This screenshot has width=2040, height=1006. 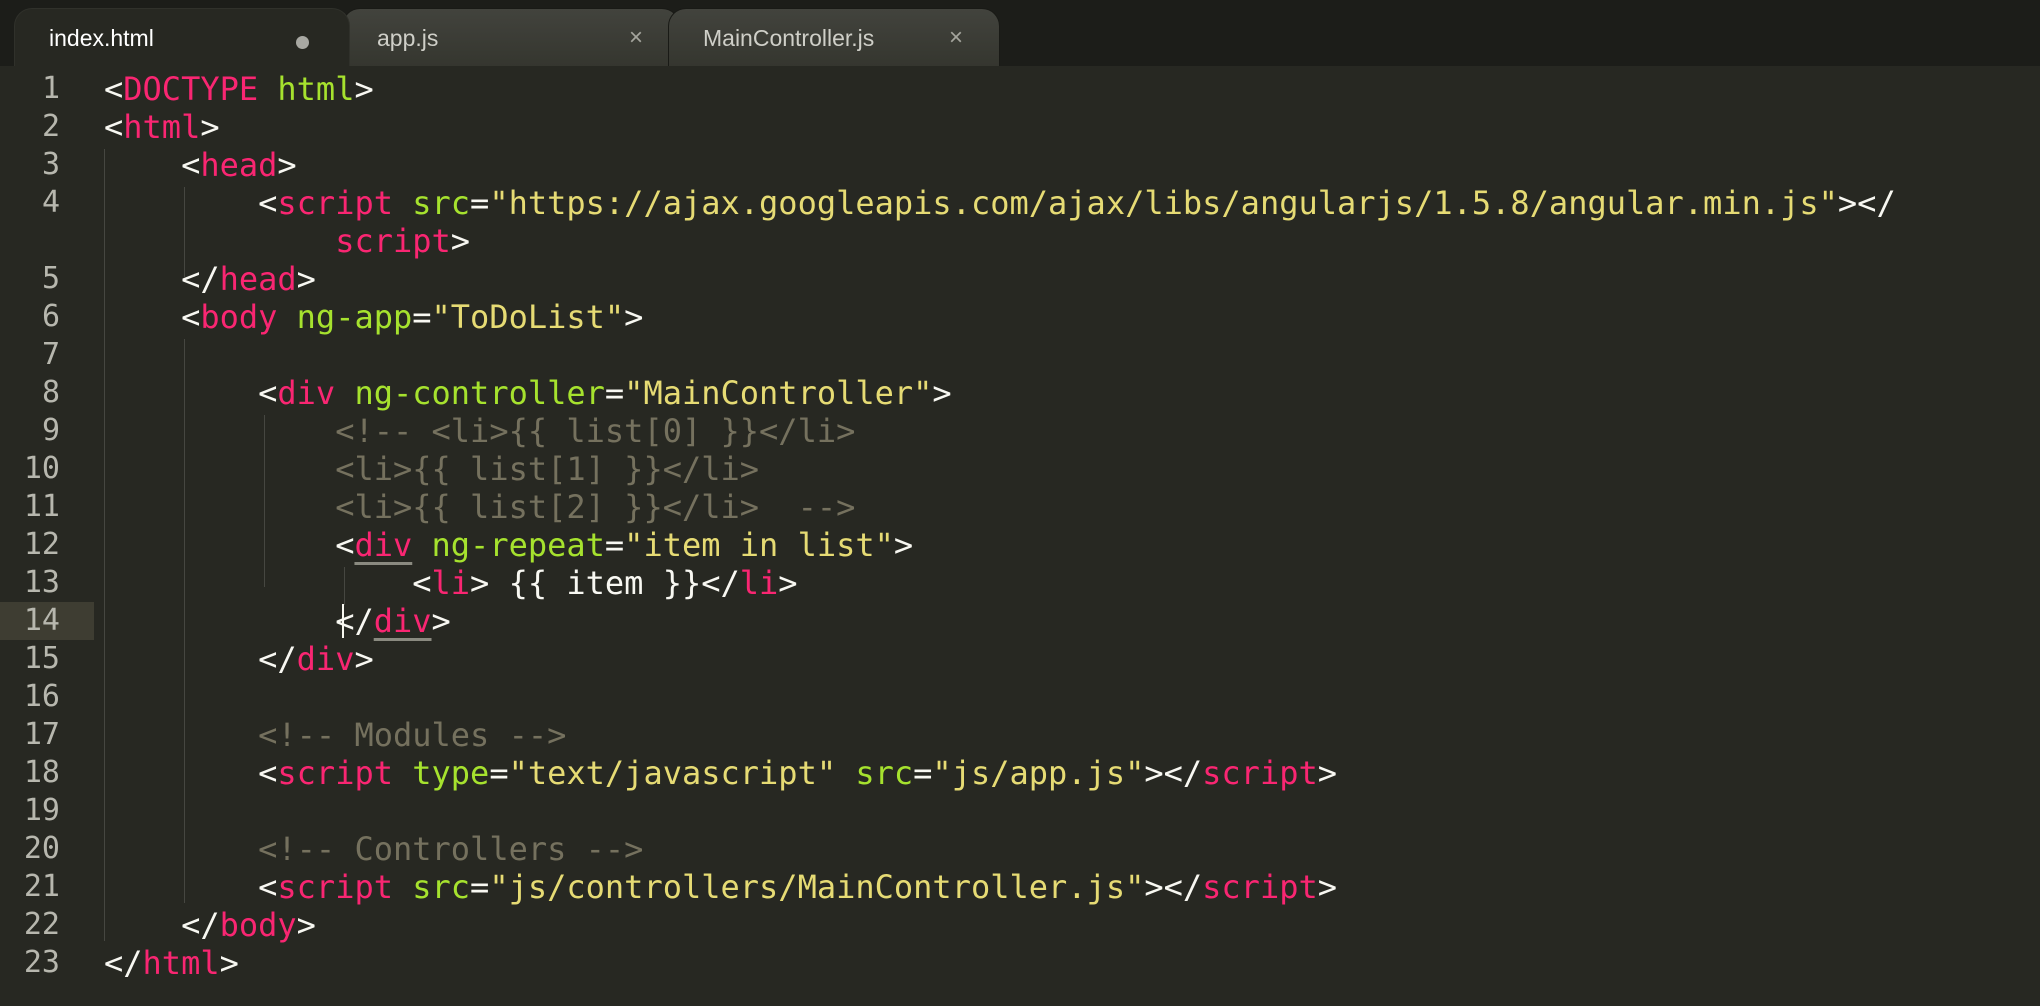 I want to click on code-token: script, so click(x=393, y=241).